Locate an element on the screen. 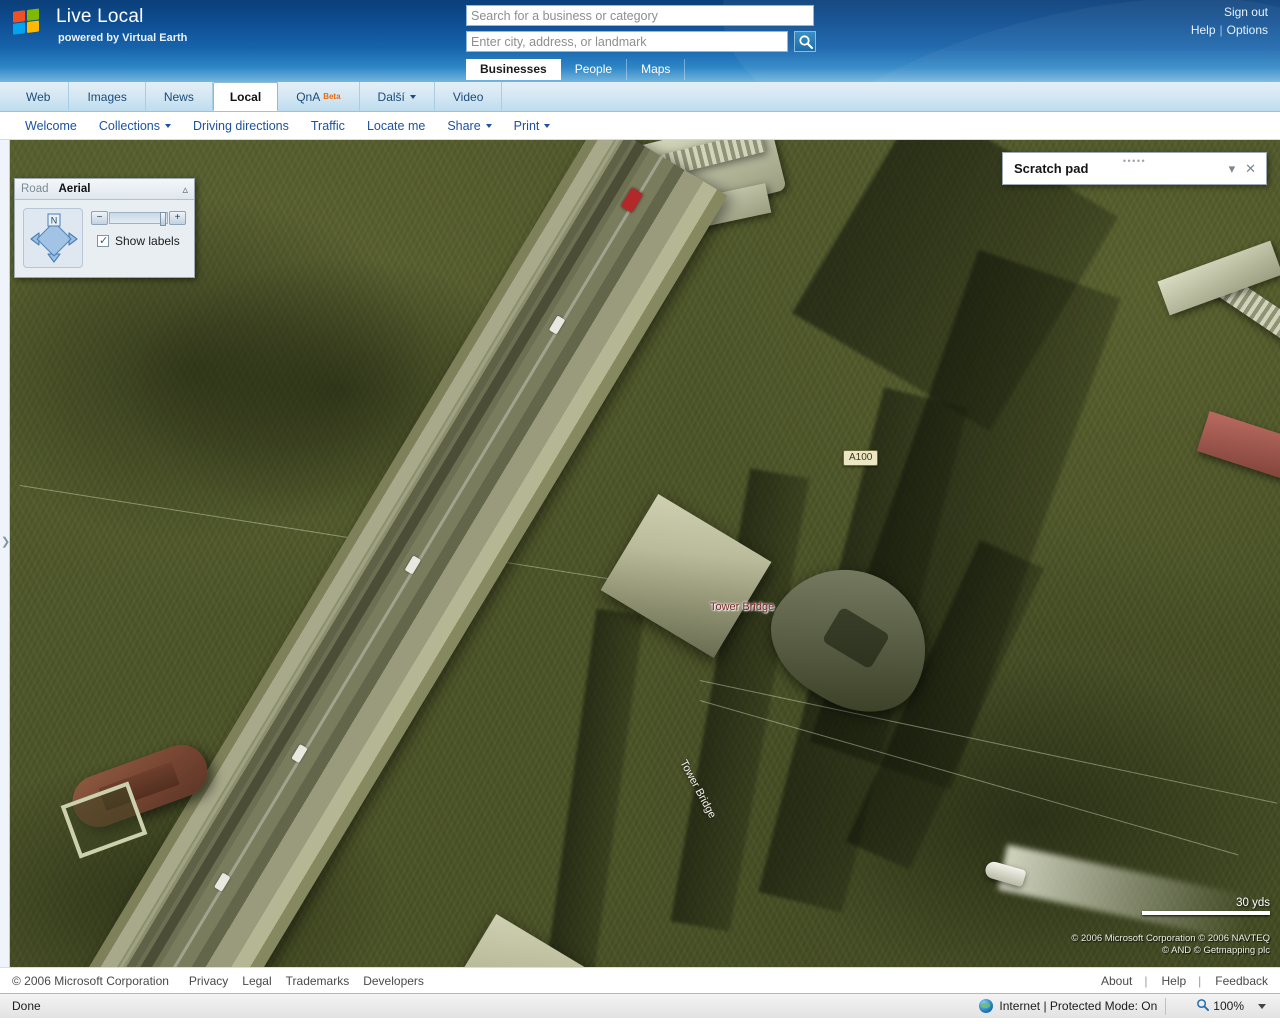 The height and width of the screenshot is (1024, 1280). zoom-slider-thumb is located at coordinates (163, 219).